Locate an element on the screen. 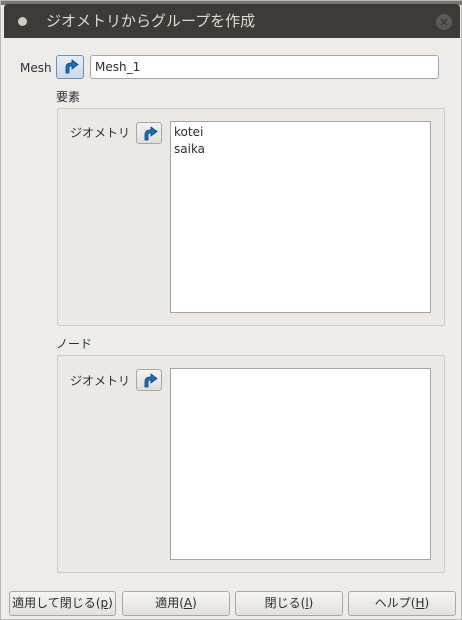 The height and width of the screenshot is (620, 462). list-item: kotei is located at coordinates (300, 132).